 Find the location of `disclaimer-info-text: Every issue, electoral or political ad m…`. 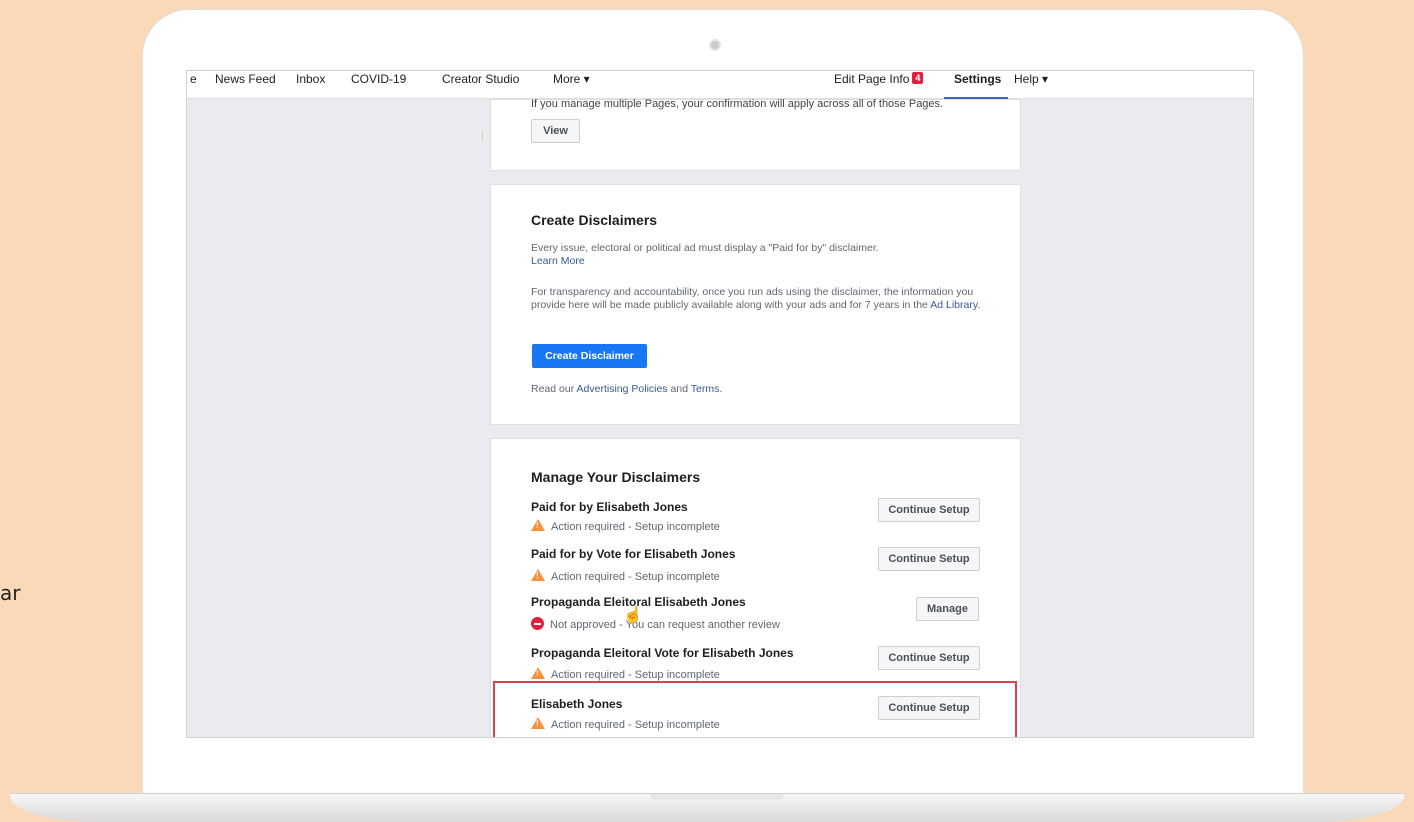

disclaimer-info-text: Every issue, electoral or political ad m… is located at coordinates (756, 255).